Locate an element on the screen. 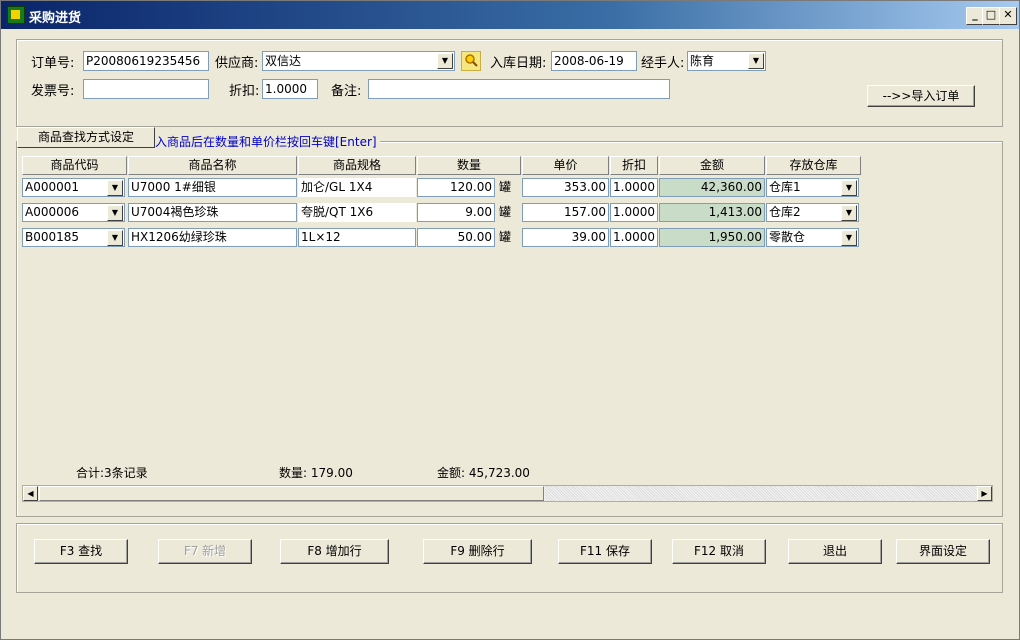 Image resolution: width=1020 pixels, height=640 pixels. row-amount: 1,950.00 is located at coordinates (712, 237).